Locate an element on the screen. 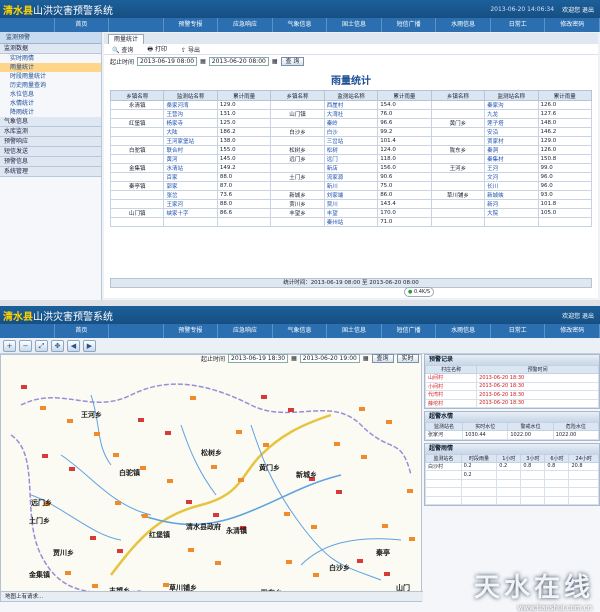 This screenshot has width=600, height=612. pan-icon: ✥ is located at coordinates (57, 345).